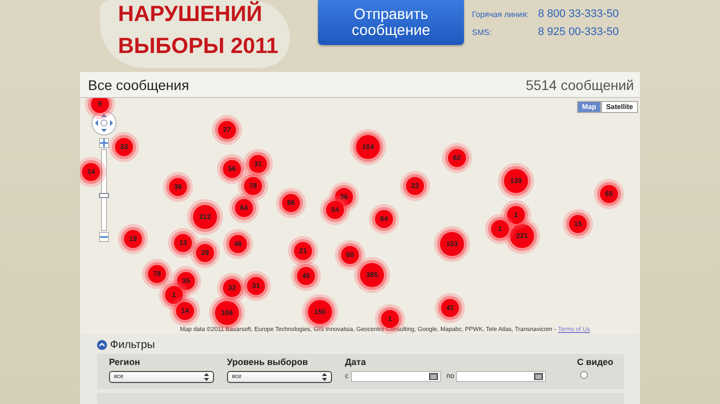  I want to click on filters-title: Фильтры, so click(132, 345).